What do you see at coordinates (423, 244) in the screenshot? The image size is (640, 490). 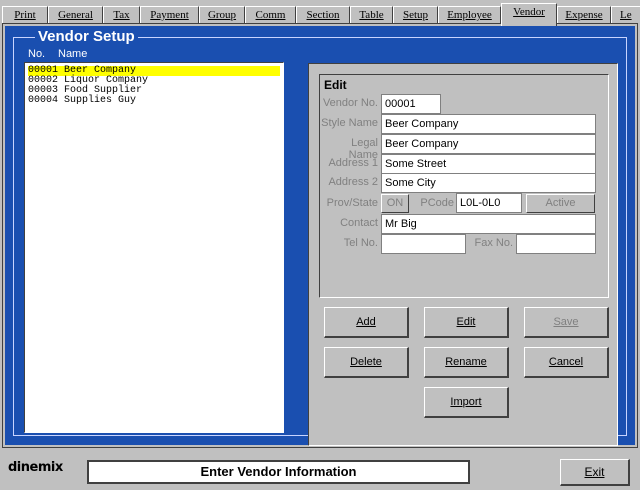 I see `tel-no-field` at bounding box center [423, 244].